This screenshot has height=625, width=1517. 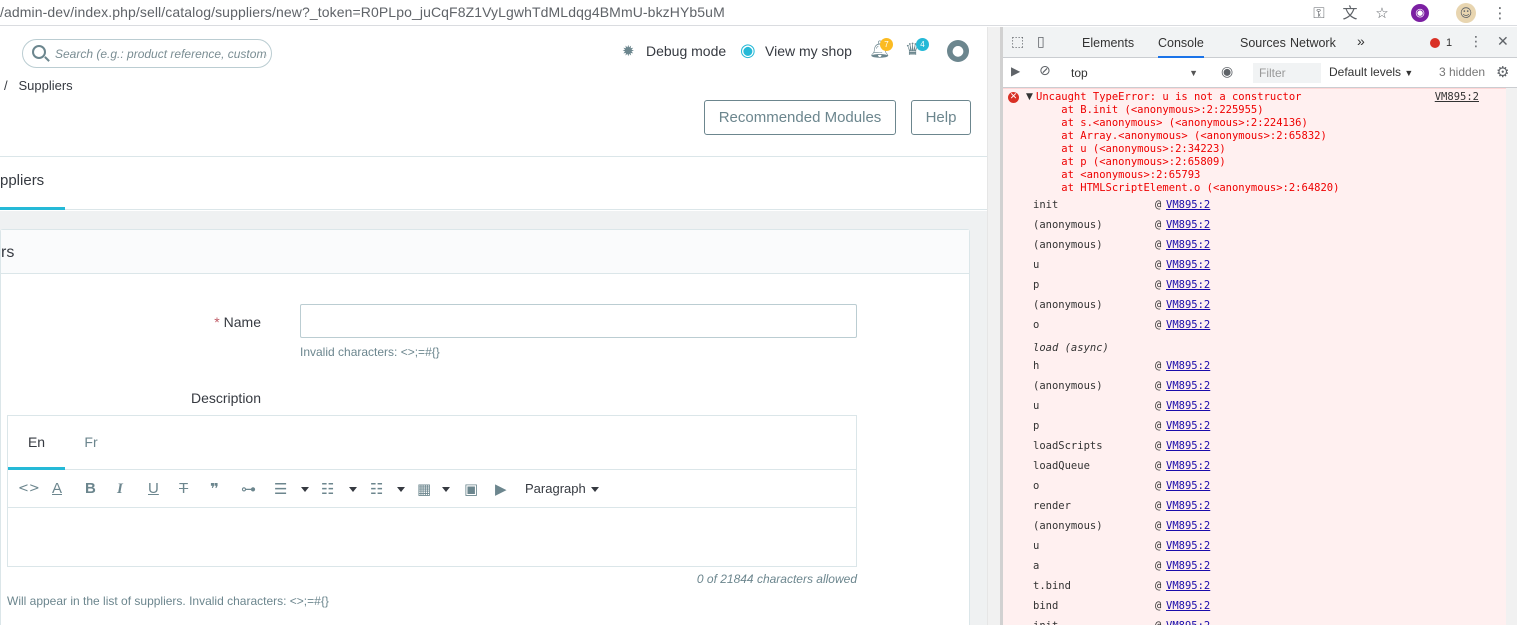 What do you see at coordinates (45, 85) in the screenshot?
I see `breadcrumb-current: Suppliers` at bounding box center [45, 85].